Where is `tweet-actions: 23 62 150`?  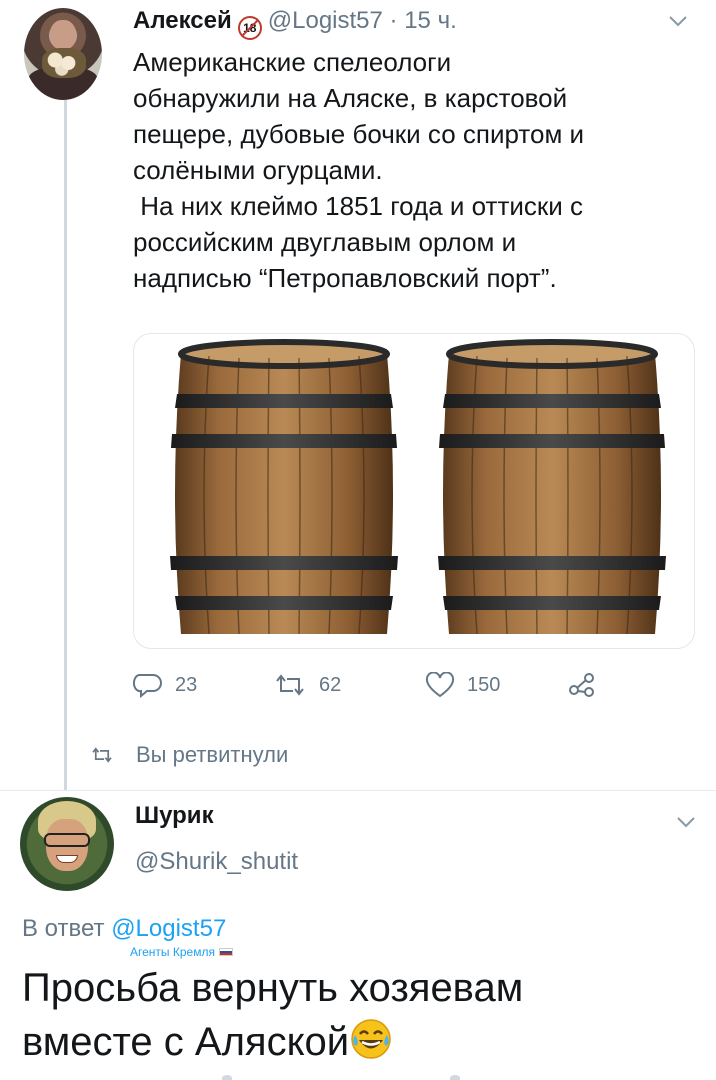
tweet-actions: 23 62 150 is located at coordinates (368, 685).